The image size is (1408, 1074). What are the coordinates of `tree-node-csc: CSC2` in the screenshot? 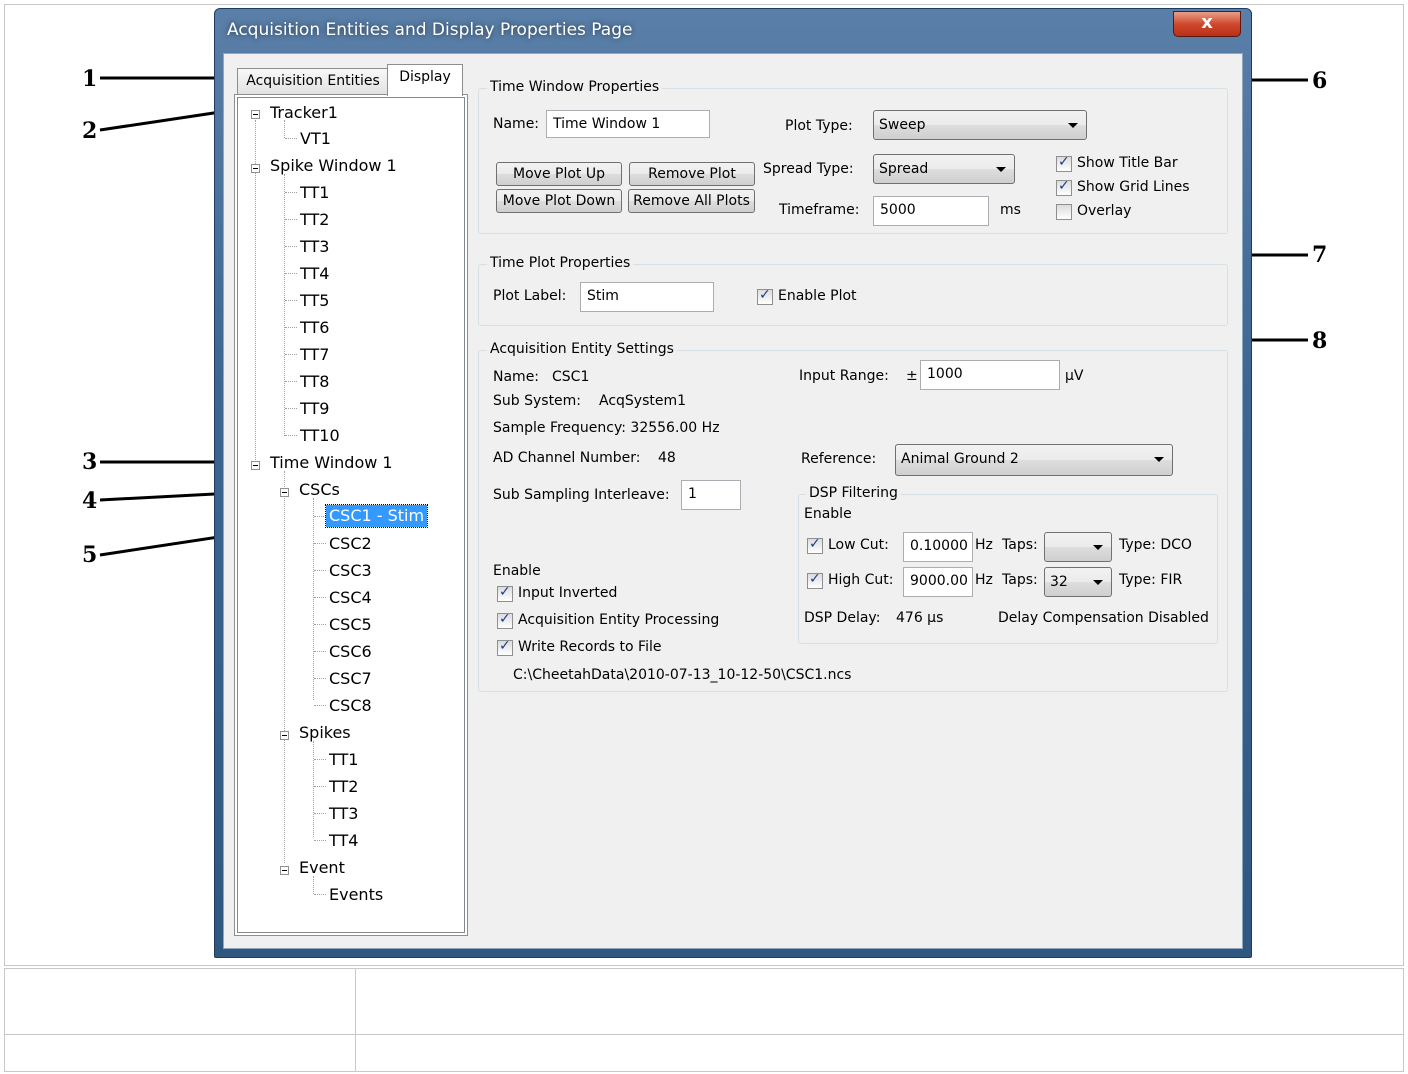 It's located at (350, 544).